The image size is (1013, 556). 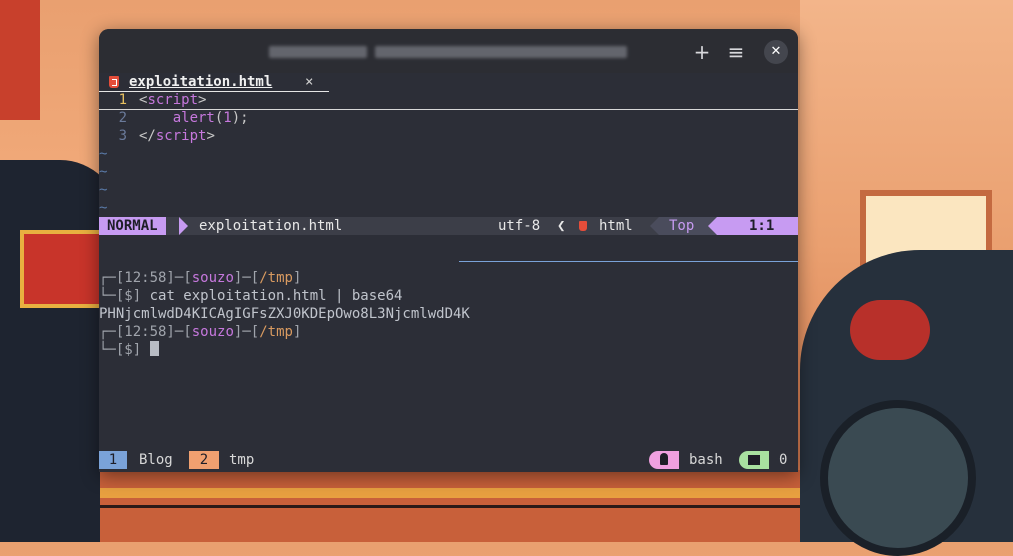 What do you see at coordinates (616, 226) in the screenshot?
I see `status-filetype: html` at bounding box center [616, 226].